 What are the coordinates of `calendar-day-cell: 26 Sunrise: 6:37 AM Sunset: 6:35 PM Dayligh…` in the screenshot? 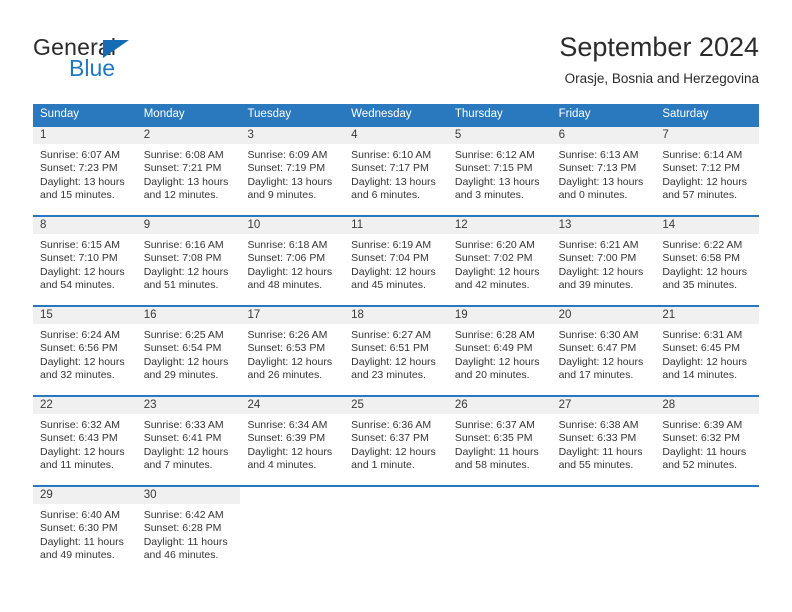 It's located at (499, 441).